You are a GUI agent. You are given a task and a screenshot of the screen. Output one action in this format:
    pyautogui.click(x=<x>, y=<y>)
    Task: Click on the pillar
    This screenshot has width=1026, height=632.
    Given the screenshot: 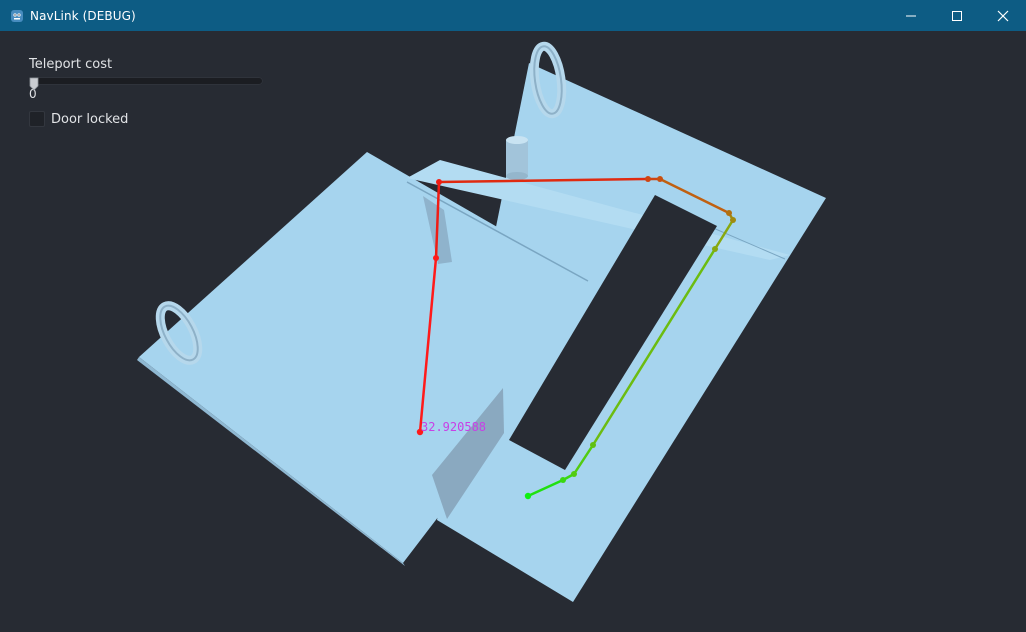 What is the action you would take?
    pyautogui.click(x=517, y=158)
    